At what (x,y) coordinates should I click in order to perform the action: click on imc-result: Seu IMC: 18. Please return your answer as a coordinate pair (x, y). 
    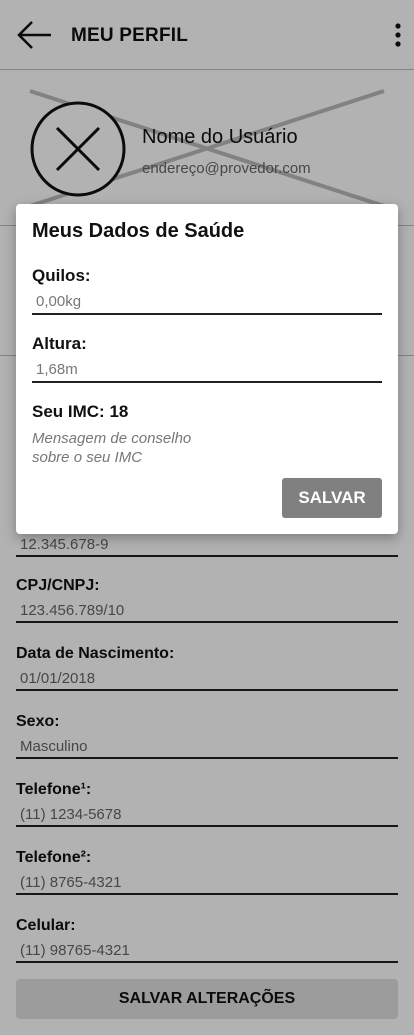
    Looking at the image, I should click on (80, 411).